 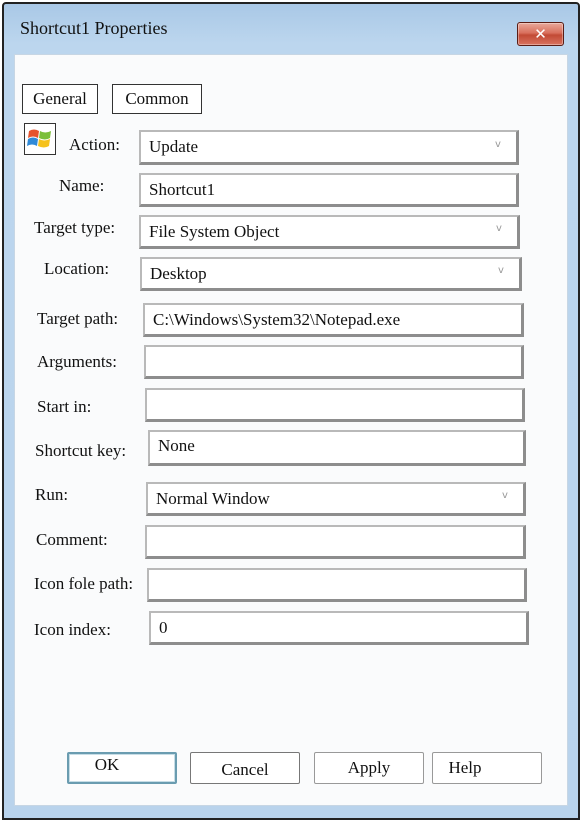 What do you see at coordinates (78, 318) in the screenshot?
I see `target-path-label: Target path:` at bounding box center [78, 318].